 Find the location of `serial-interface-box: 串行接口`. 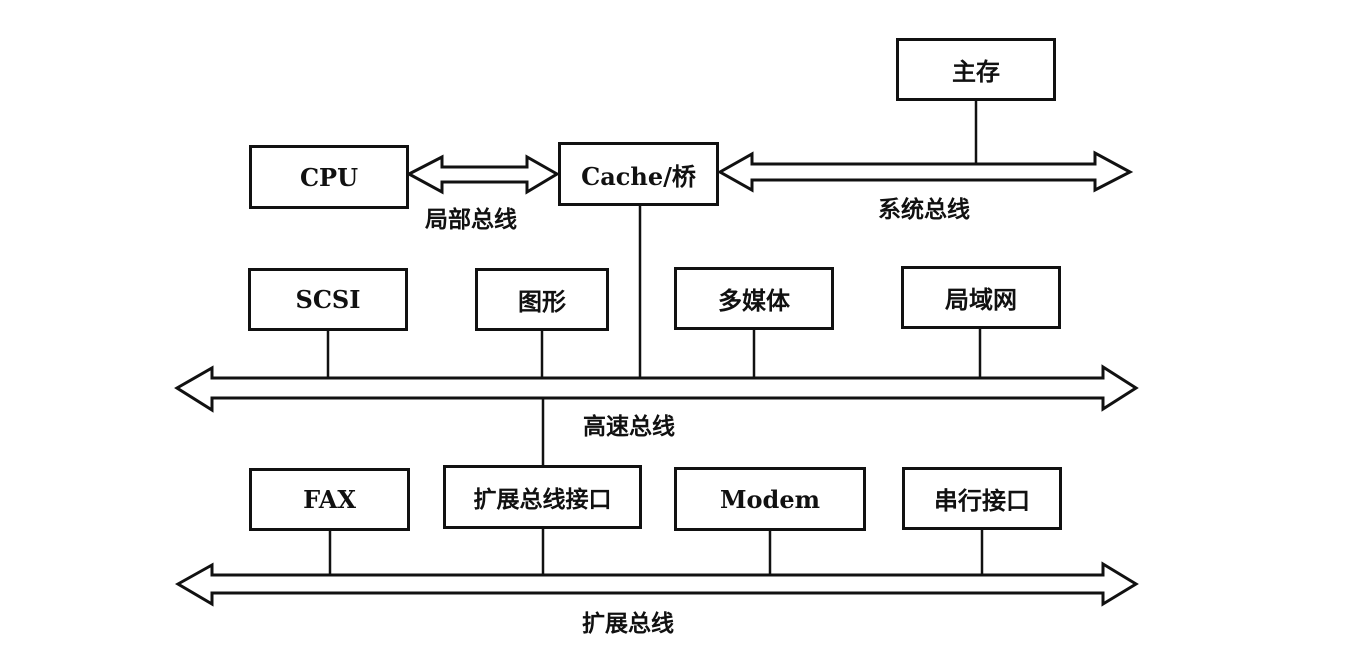

serial-interface-box: 串行接口 is located at coordinates (982, 498).